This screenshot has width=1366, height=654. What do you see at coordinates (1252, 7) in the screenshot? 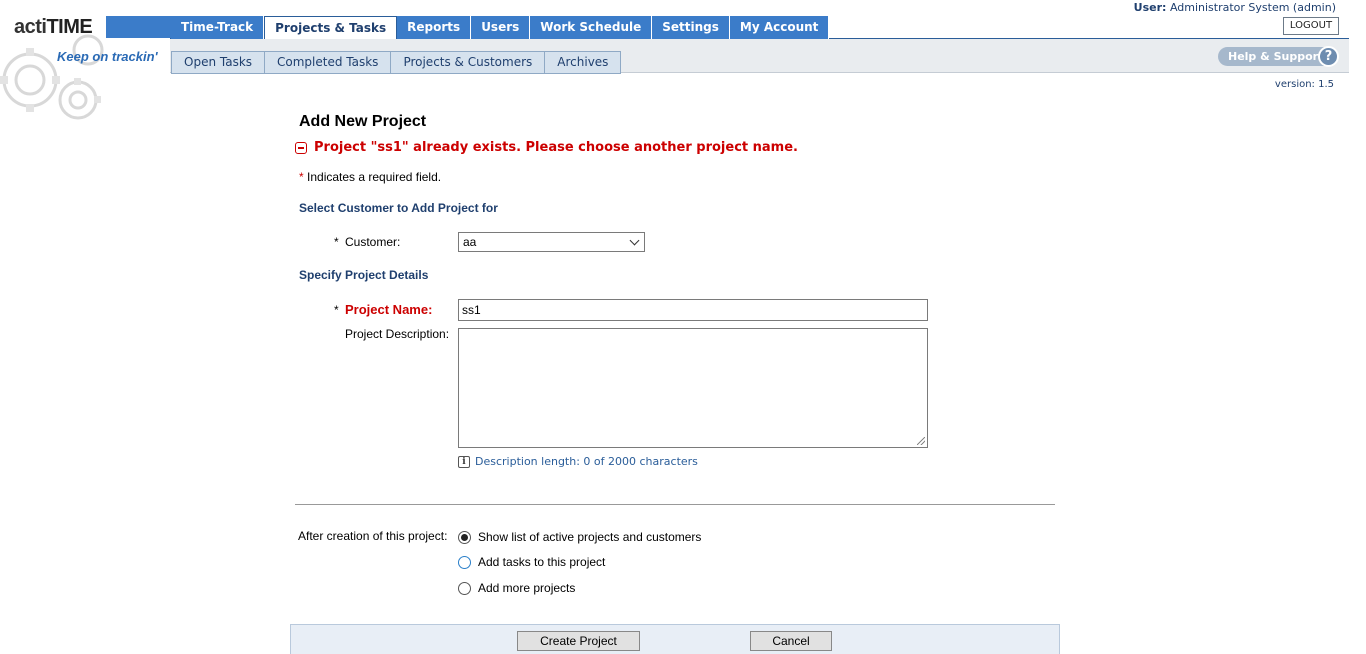
I see `user-name: Administrator System (admin)` at bounding box center [1252, 7].